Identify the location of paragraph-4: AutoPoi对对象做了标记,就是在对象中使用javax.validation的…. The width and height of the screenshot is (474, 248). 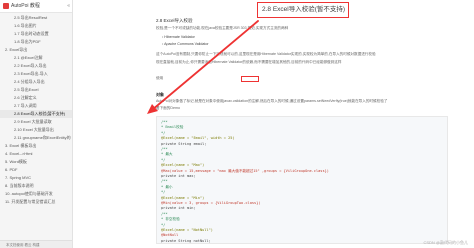
(272, 101).